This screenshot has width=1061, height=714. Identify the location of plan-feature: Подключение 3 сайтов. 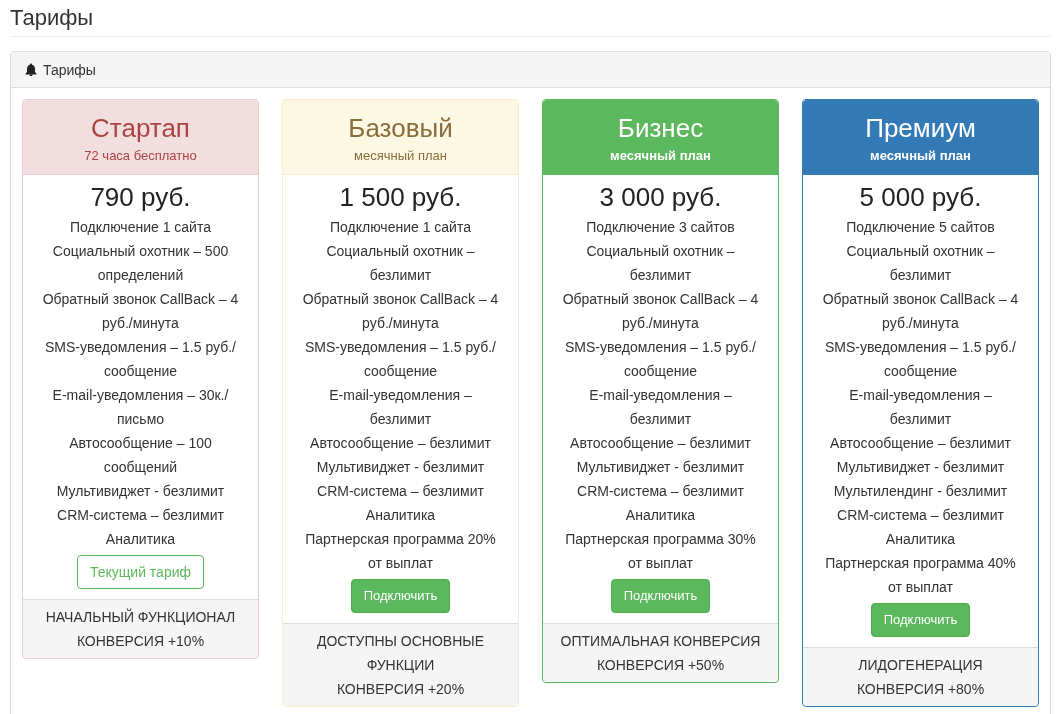
(660, 227).